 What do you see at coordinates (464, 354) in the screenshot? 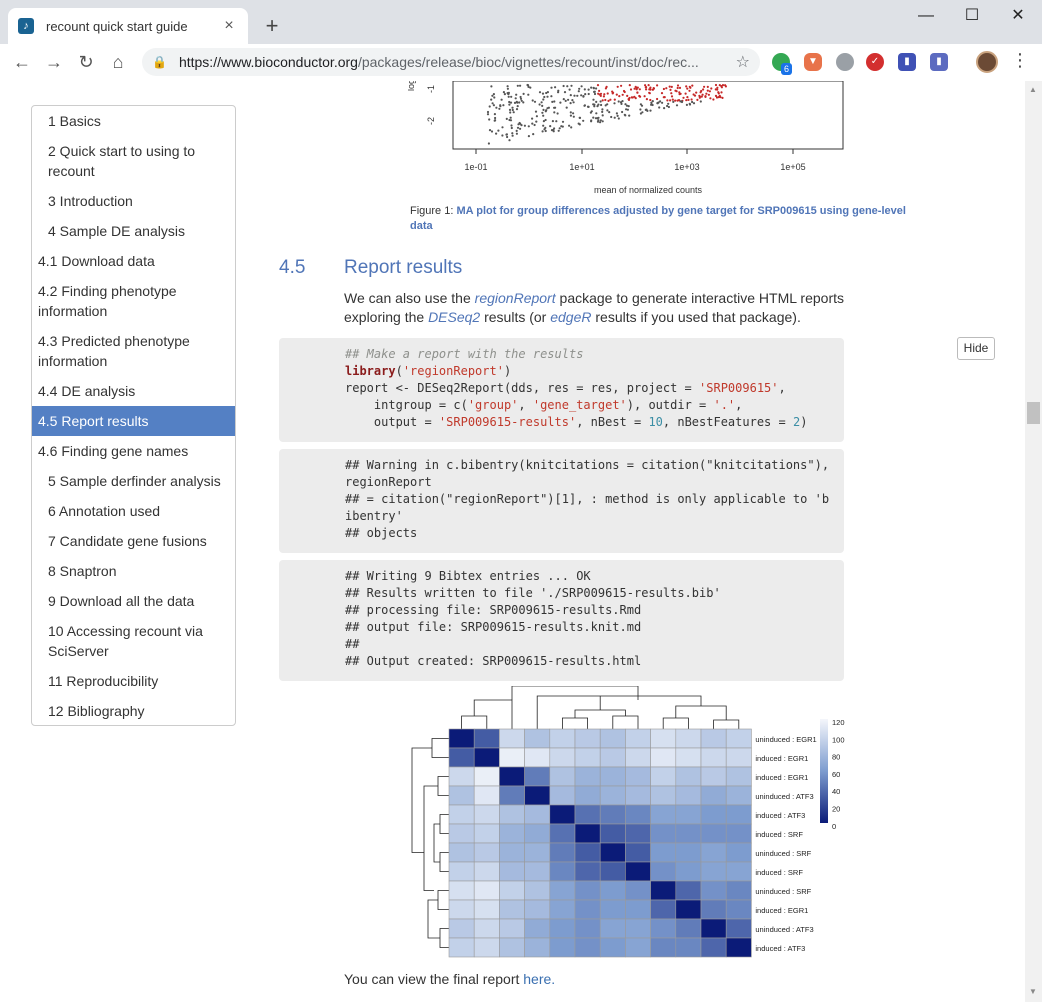
I see `code-comment: ## Make a report with the results` at bounding box center [464, 354].